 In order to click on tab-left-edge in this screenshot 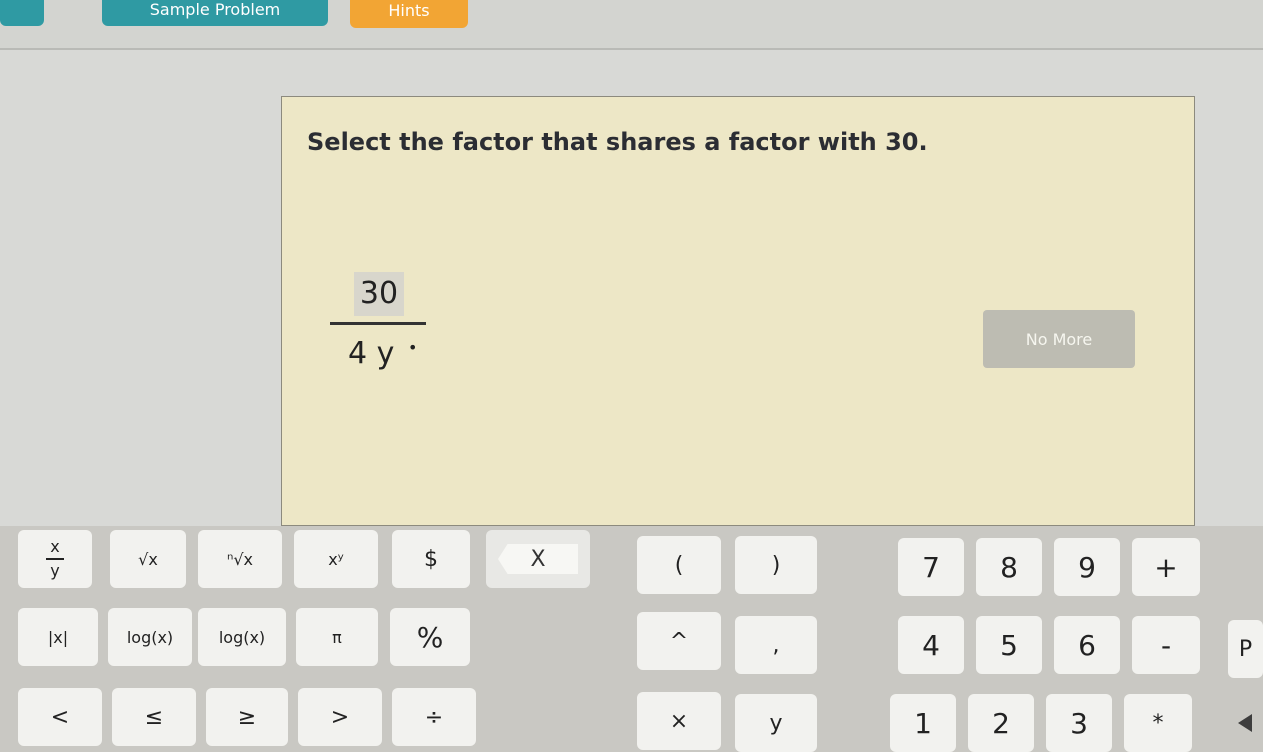, I will do `click(22, 13)`.